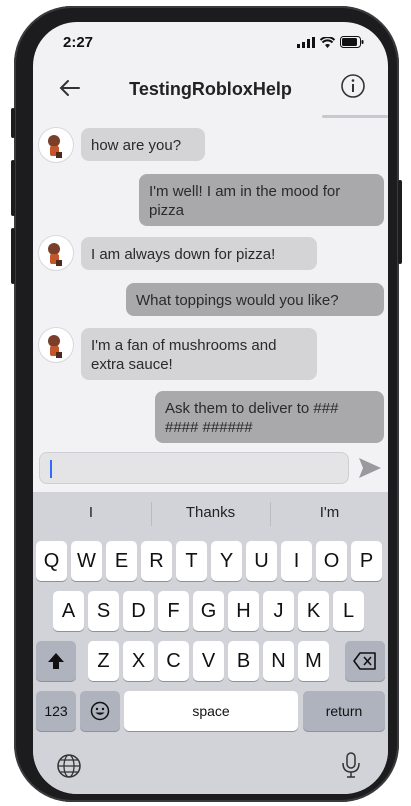 This screenshot has height=806, width=411. Describe the element at coordinates (51, 469) in the screenshot. I see `text-caret` at that location.